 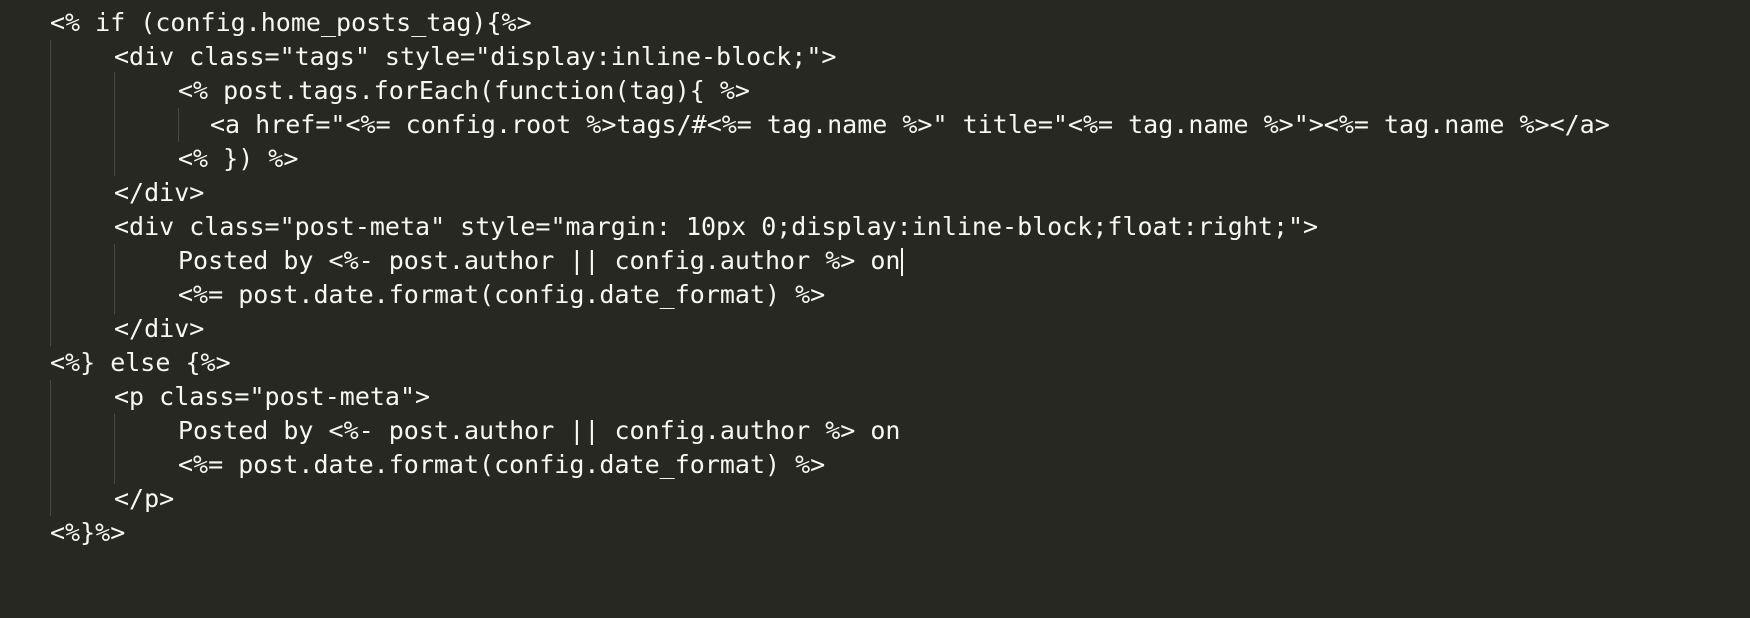 I want to click on code-line-text: <% if (config.home_posts_tag){%>, so click(x=291, y=22).